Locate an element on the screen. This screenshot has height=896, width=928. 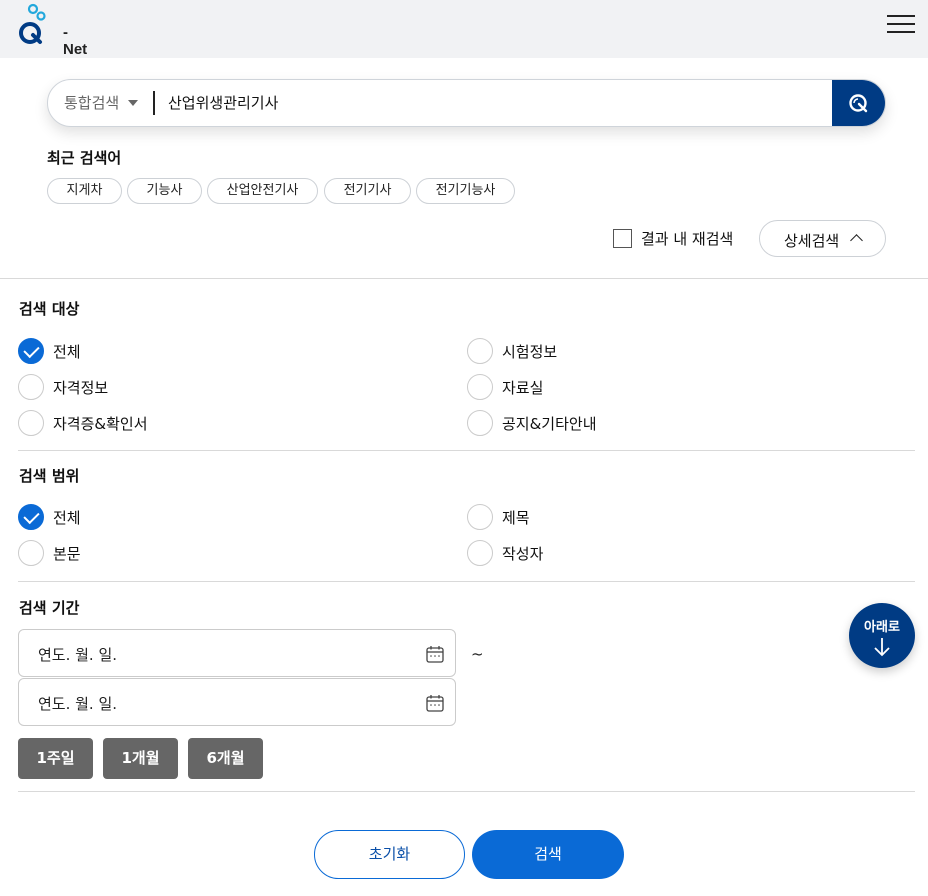
logo-text: - Net is located at coordinates (75, 41).